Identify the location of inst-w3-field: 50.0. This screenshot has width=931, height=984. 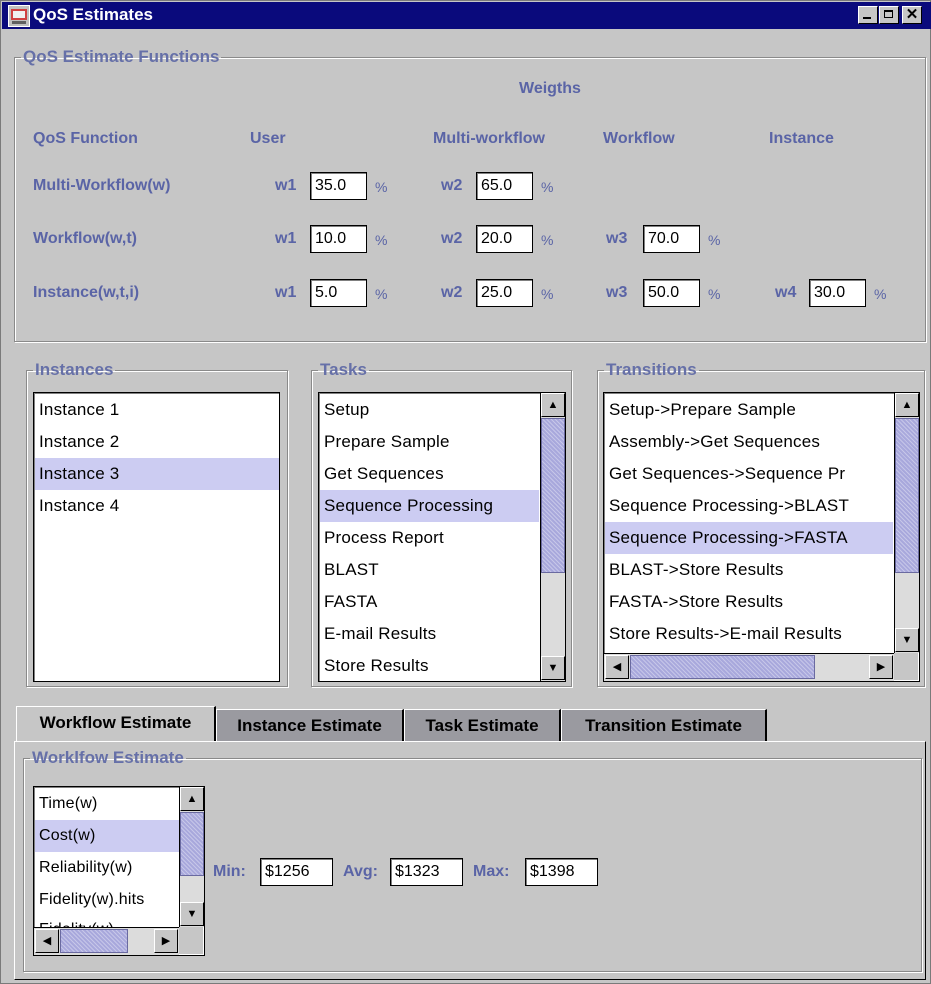
(671, 293).